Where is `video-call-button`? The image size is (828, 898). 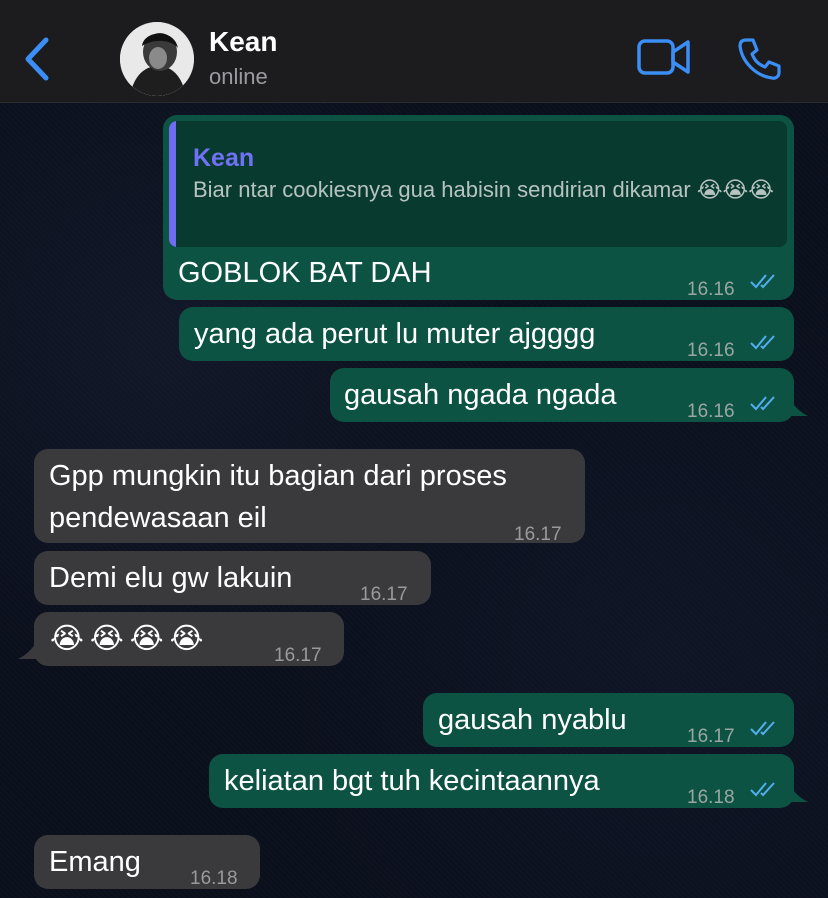 video-call-button is located at coordinates (664, 57).